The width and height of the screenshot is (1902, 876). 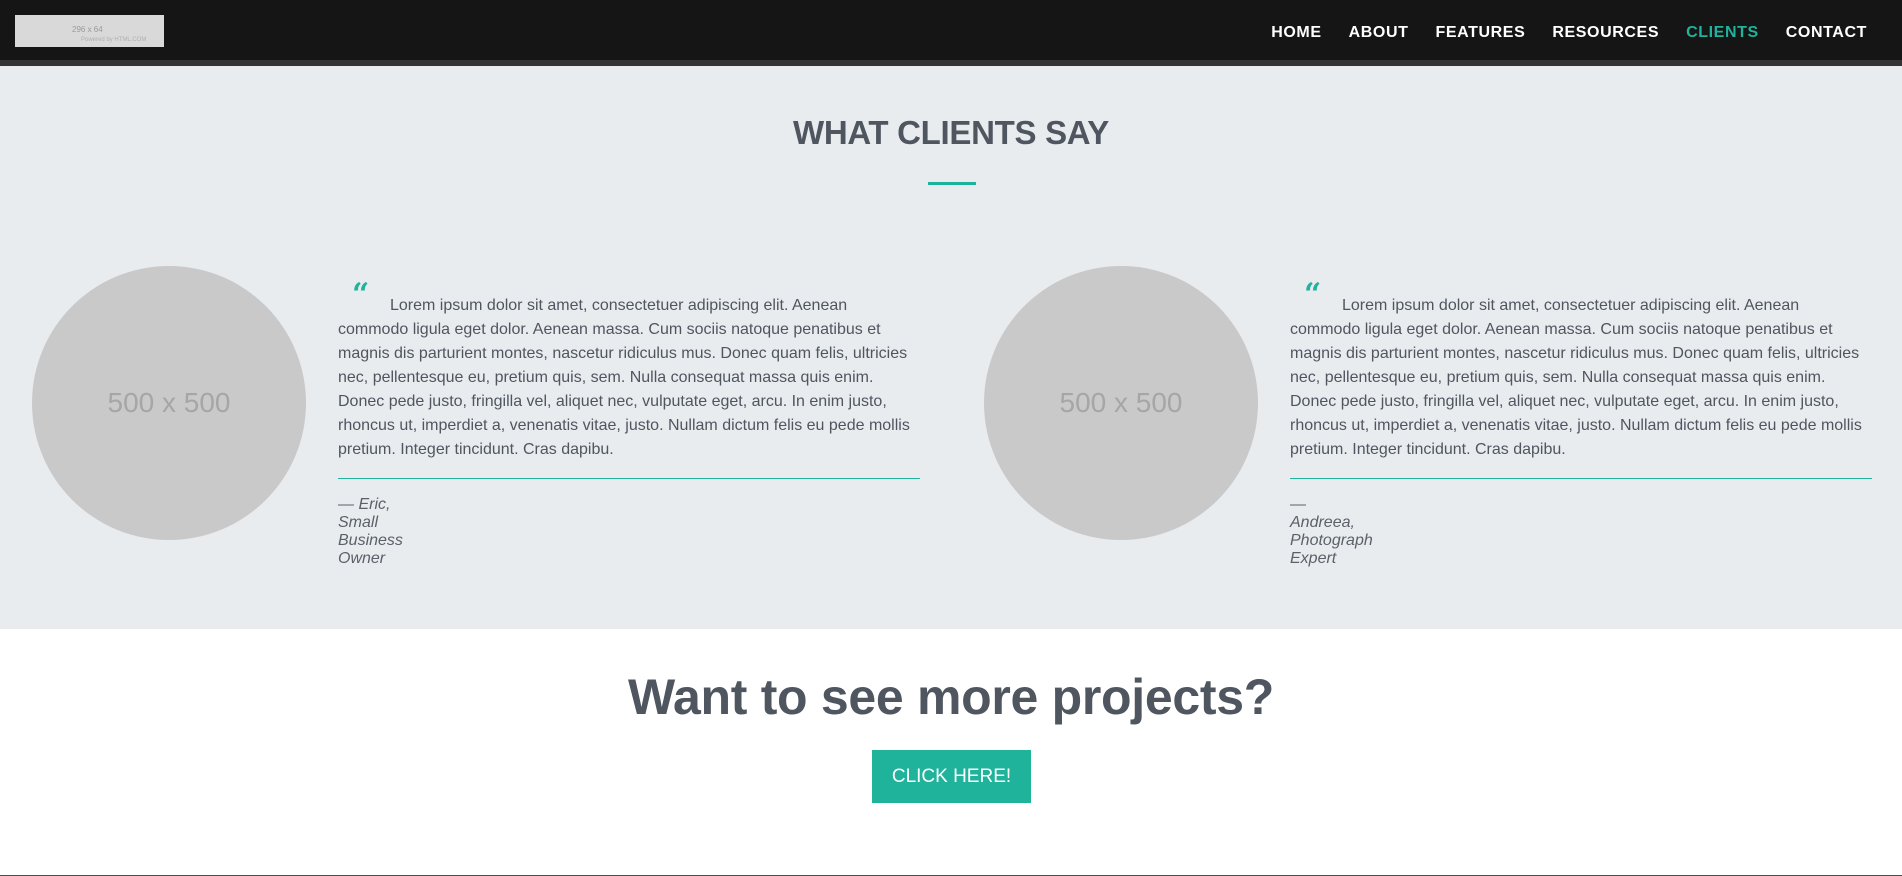 What do you see at coordinates (1605, 33) in the screenshot?
I see `nav-item-resources: RESOURCES` at bounding box center [1605, 33].